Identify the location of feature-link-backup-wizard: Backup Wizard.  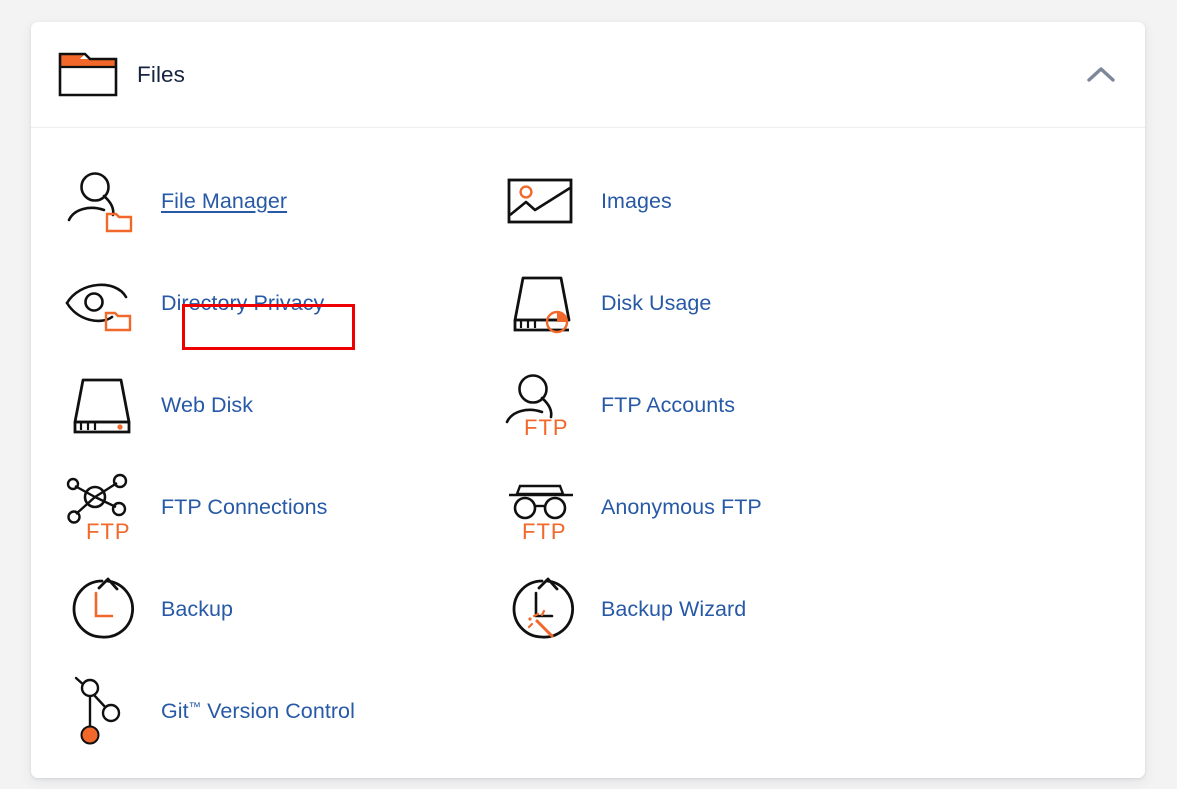
(724, 609).